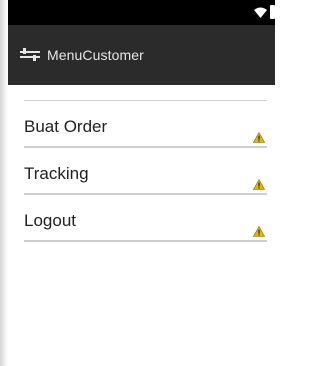 The image size is (320, 366). I want to click on menu-item-label: Buat Order, so click(66, 126).